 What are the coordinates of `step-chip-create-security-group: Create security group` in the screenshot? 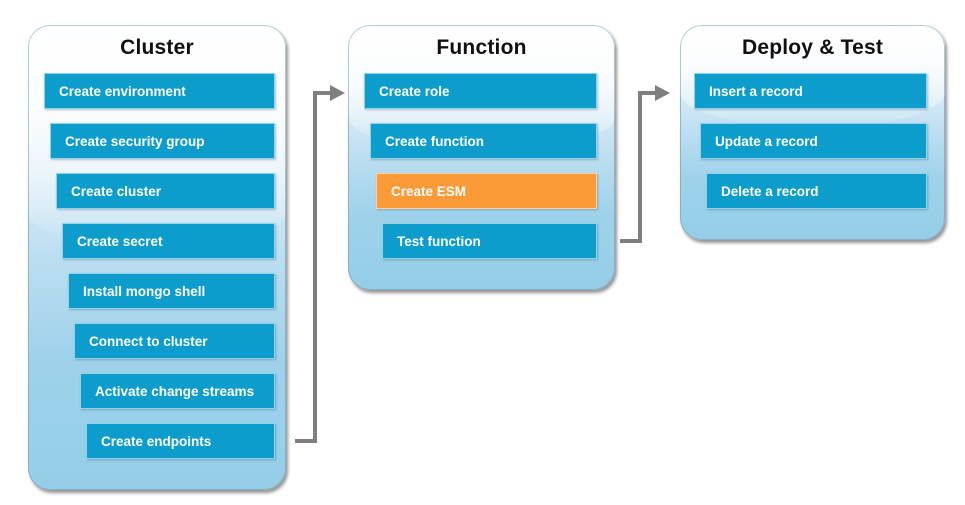 It's located at (162, 141).